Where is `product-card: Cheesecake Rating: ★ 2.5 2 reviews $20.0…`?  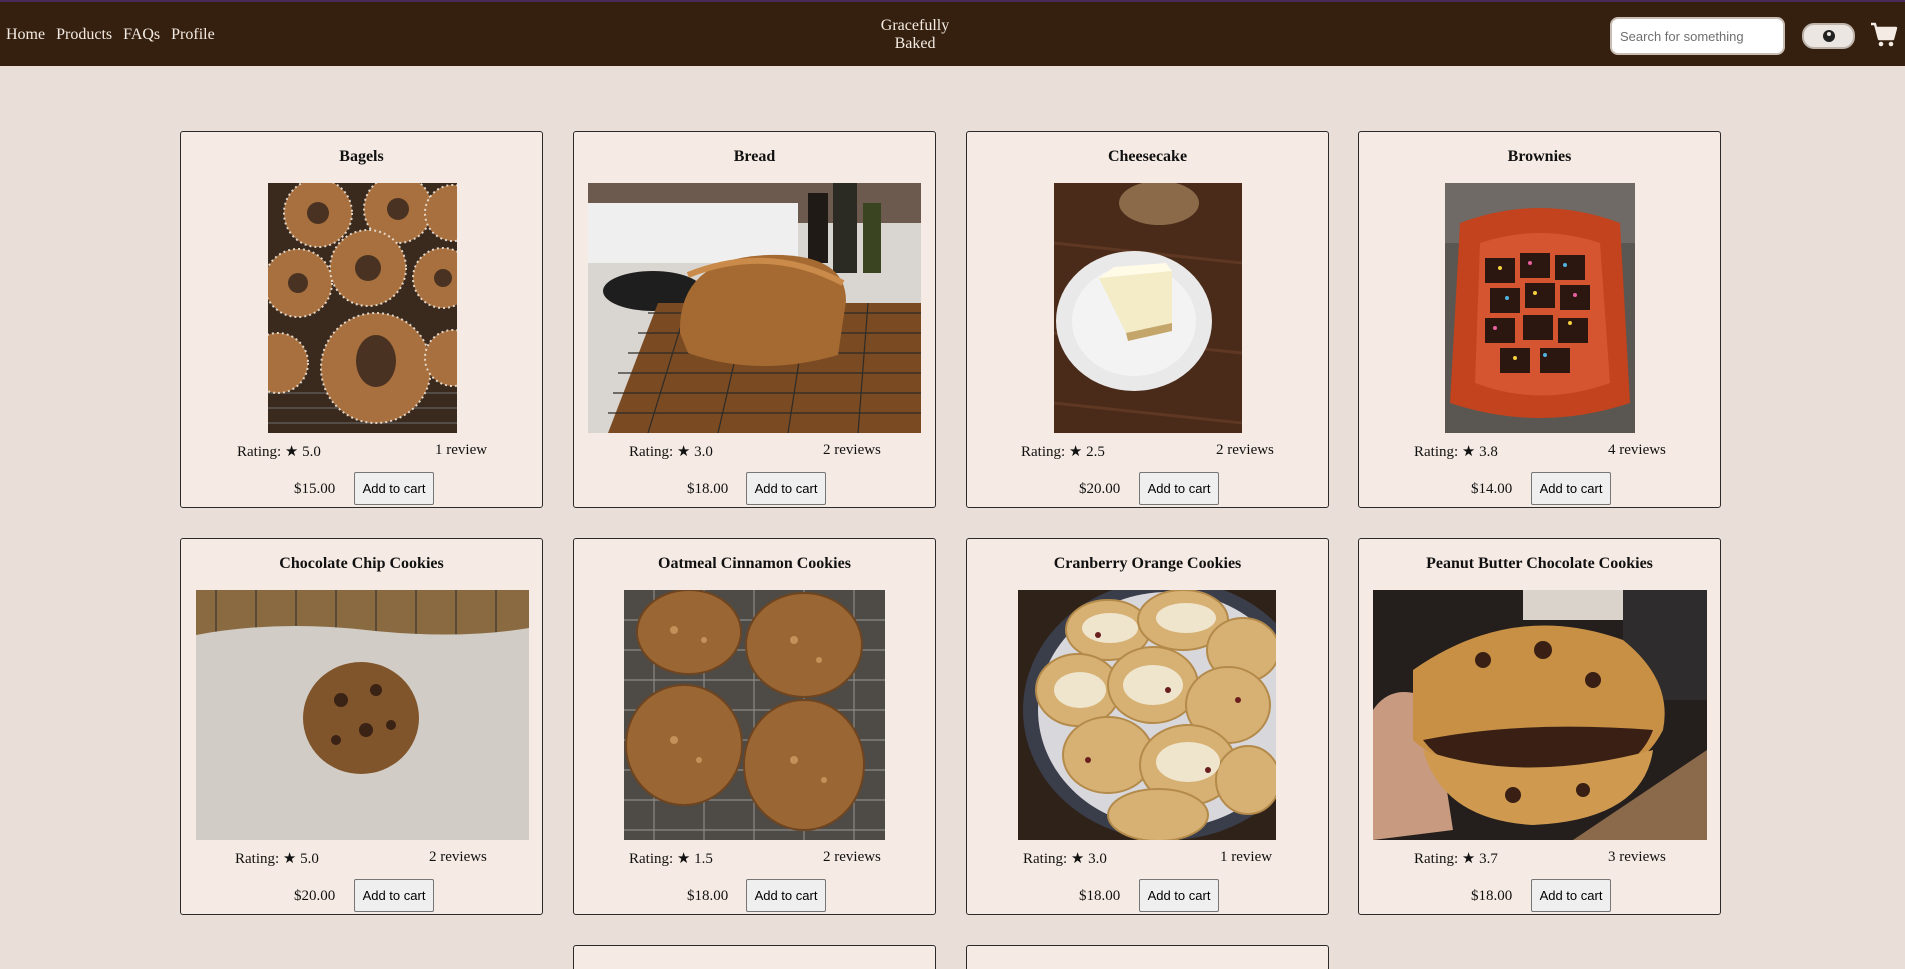 product-card: Cheesecake Rating: ★ 2.5 2 reviews $20.0… is located at coordinates (1147, 319).